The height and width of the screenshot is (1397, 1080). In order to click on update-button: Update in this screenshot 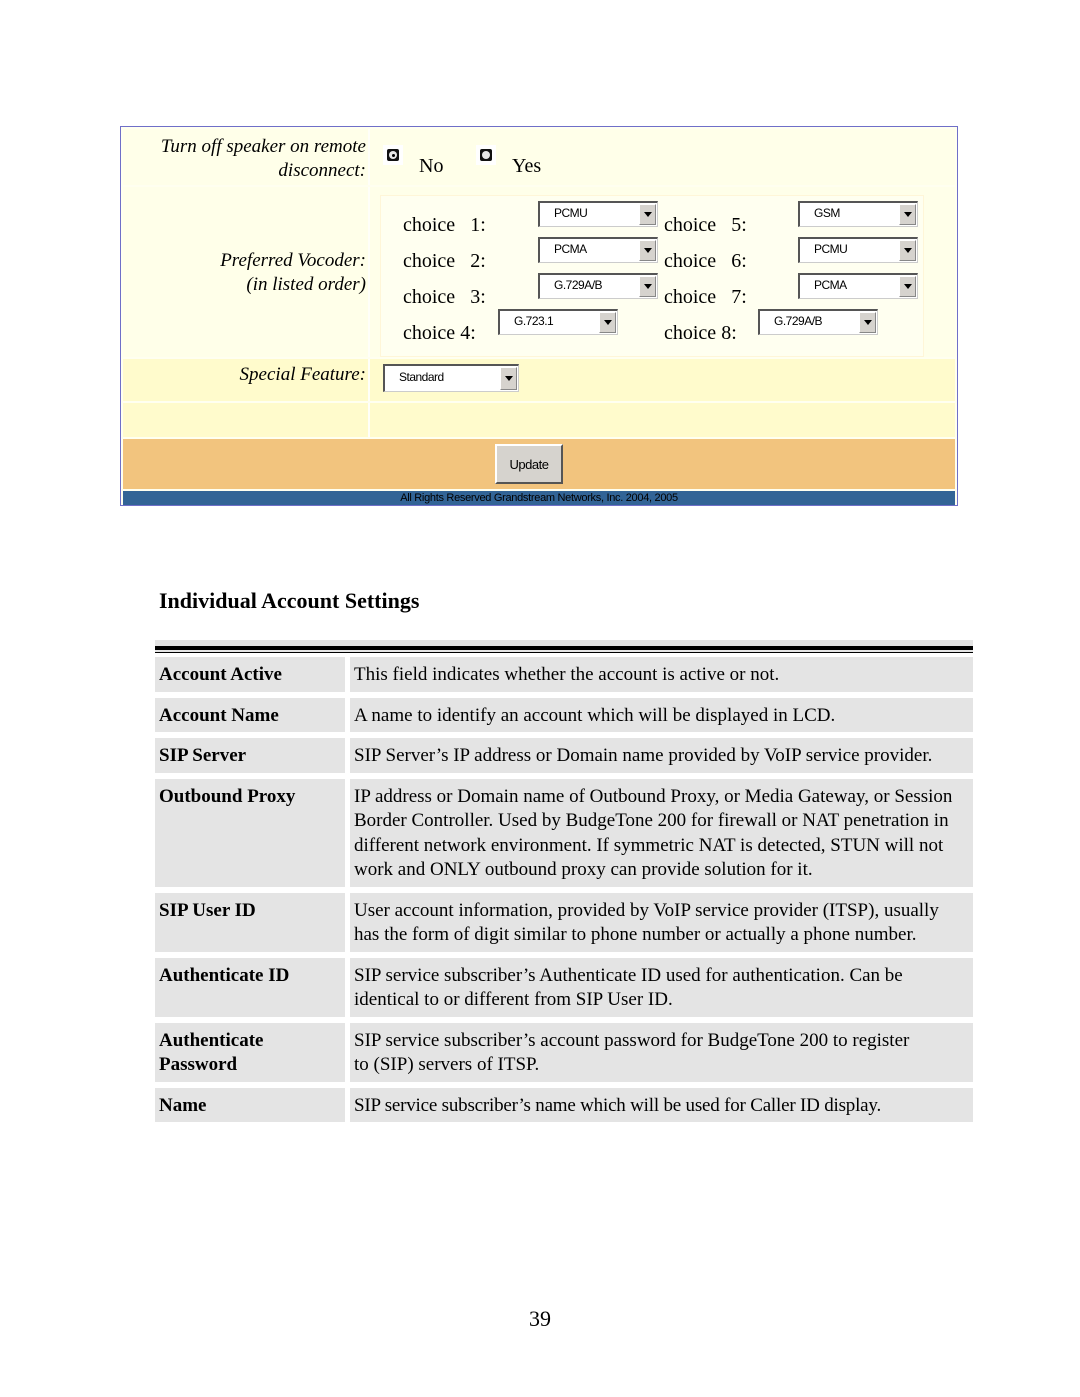, I will do `click(529, 464)`.